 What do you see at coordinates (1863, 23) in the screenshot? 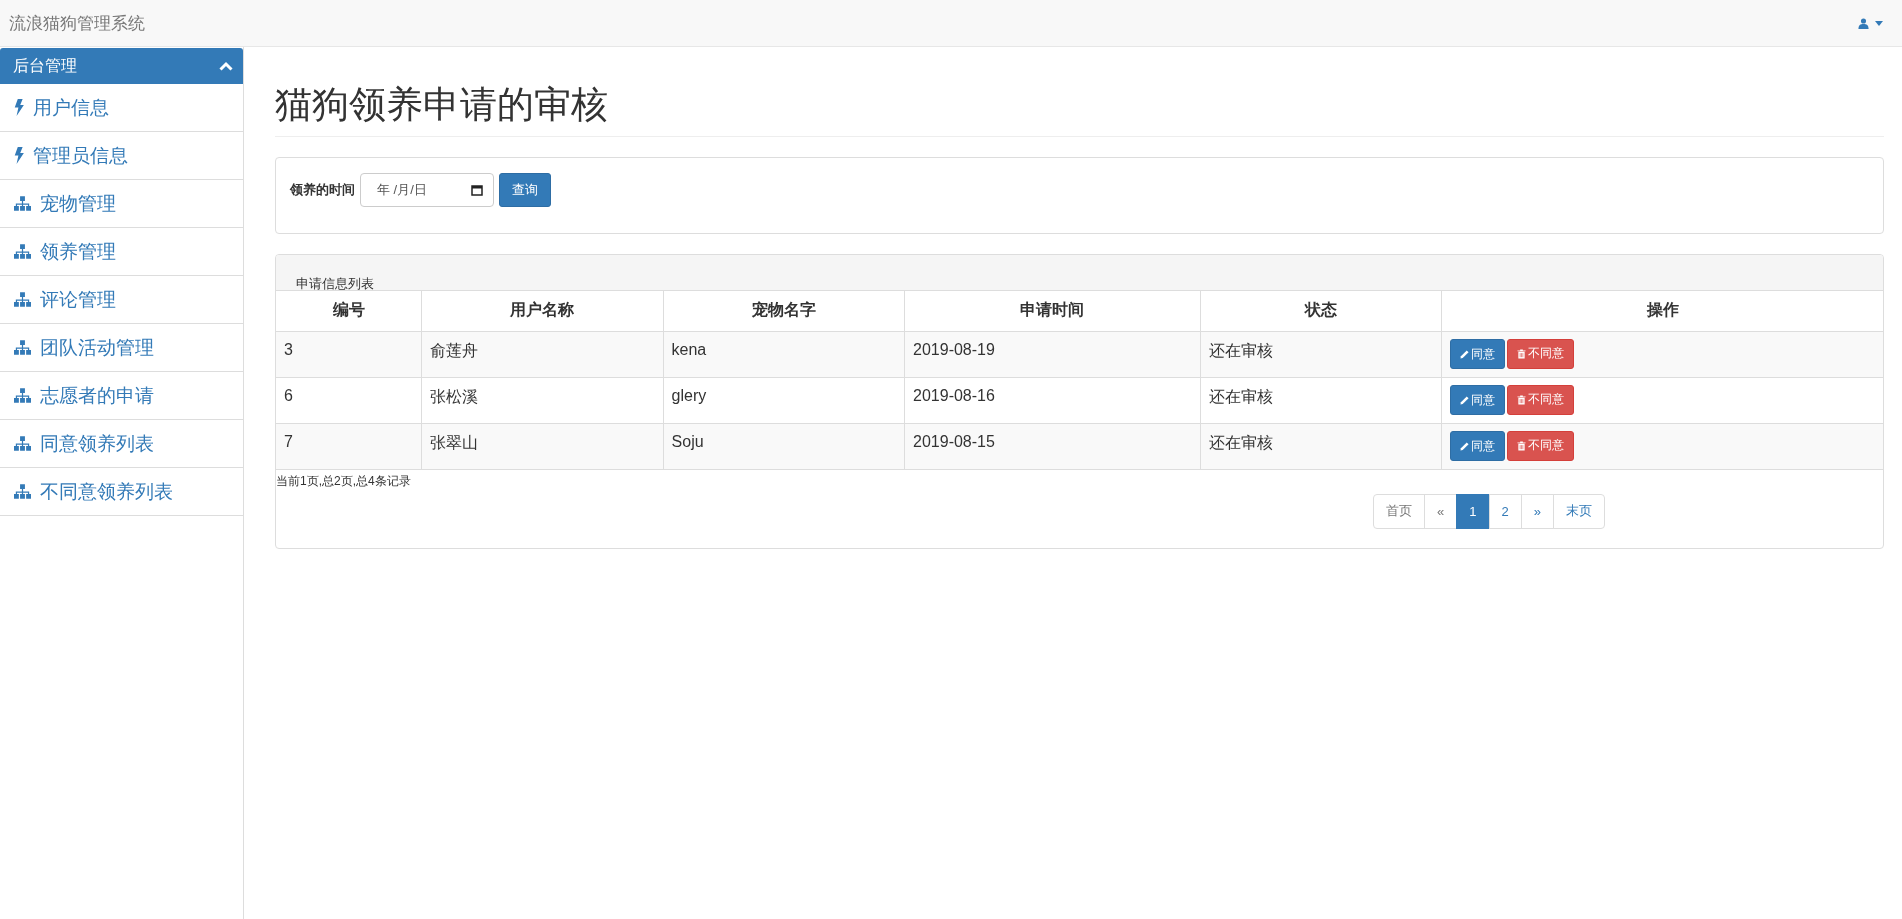
I see `user-icon` at bounding box center [1863, 23].